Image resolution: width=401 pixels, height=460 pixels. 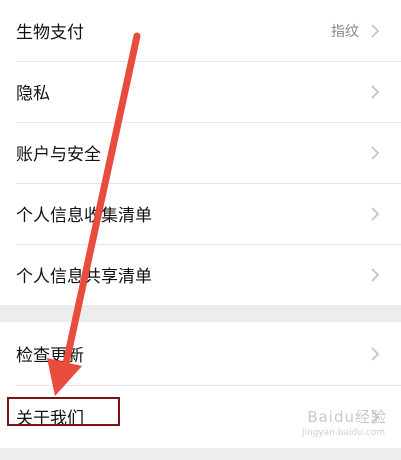 What do you see at coordinates (50, 33) in the screenshot?
I see `settings-row-label: 生物支付` at bounding box center [50, 33].